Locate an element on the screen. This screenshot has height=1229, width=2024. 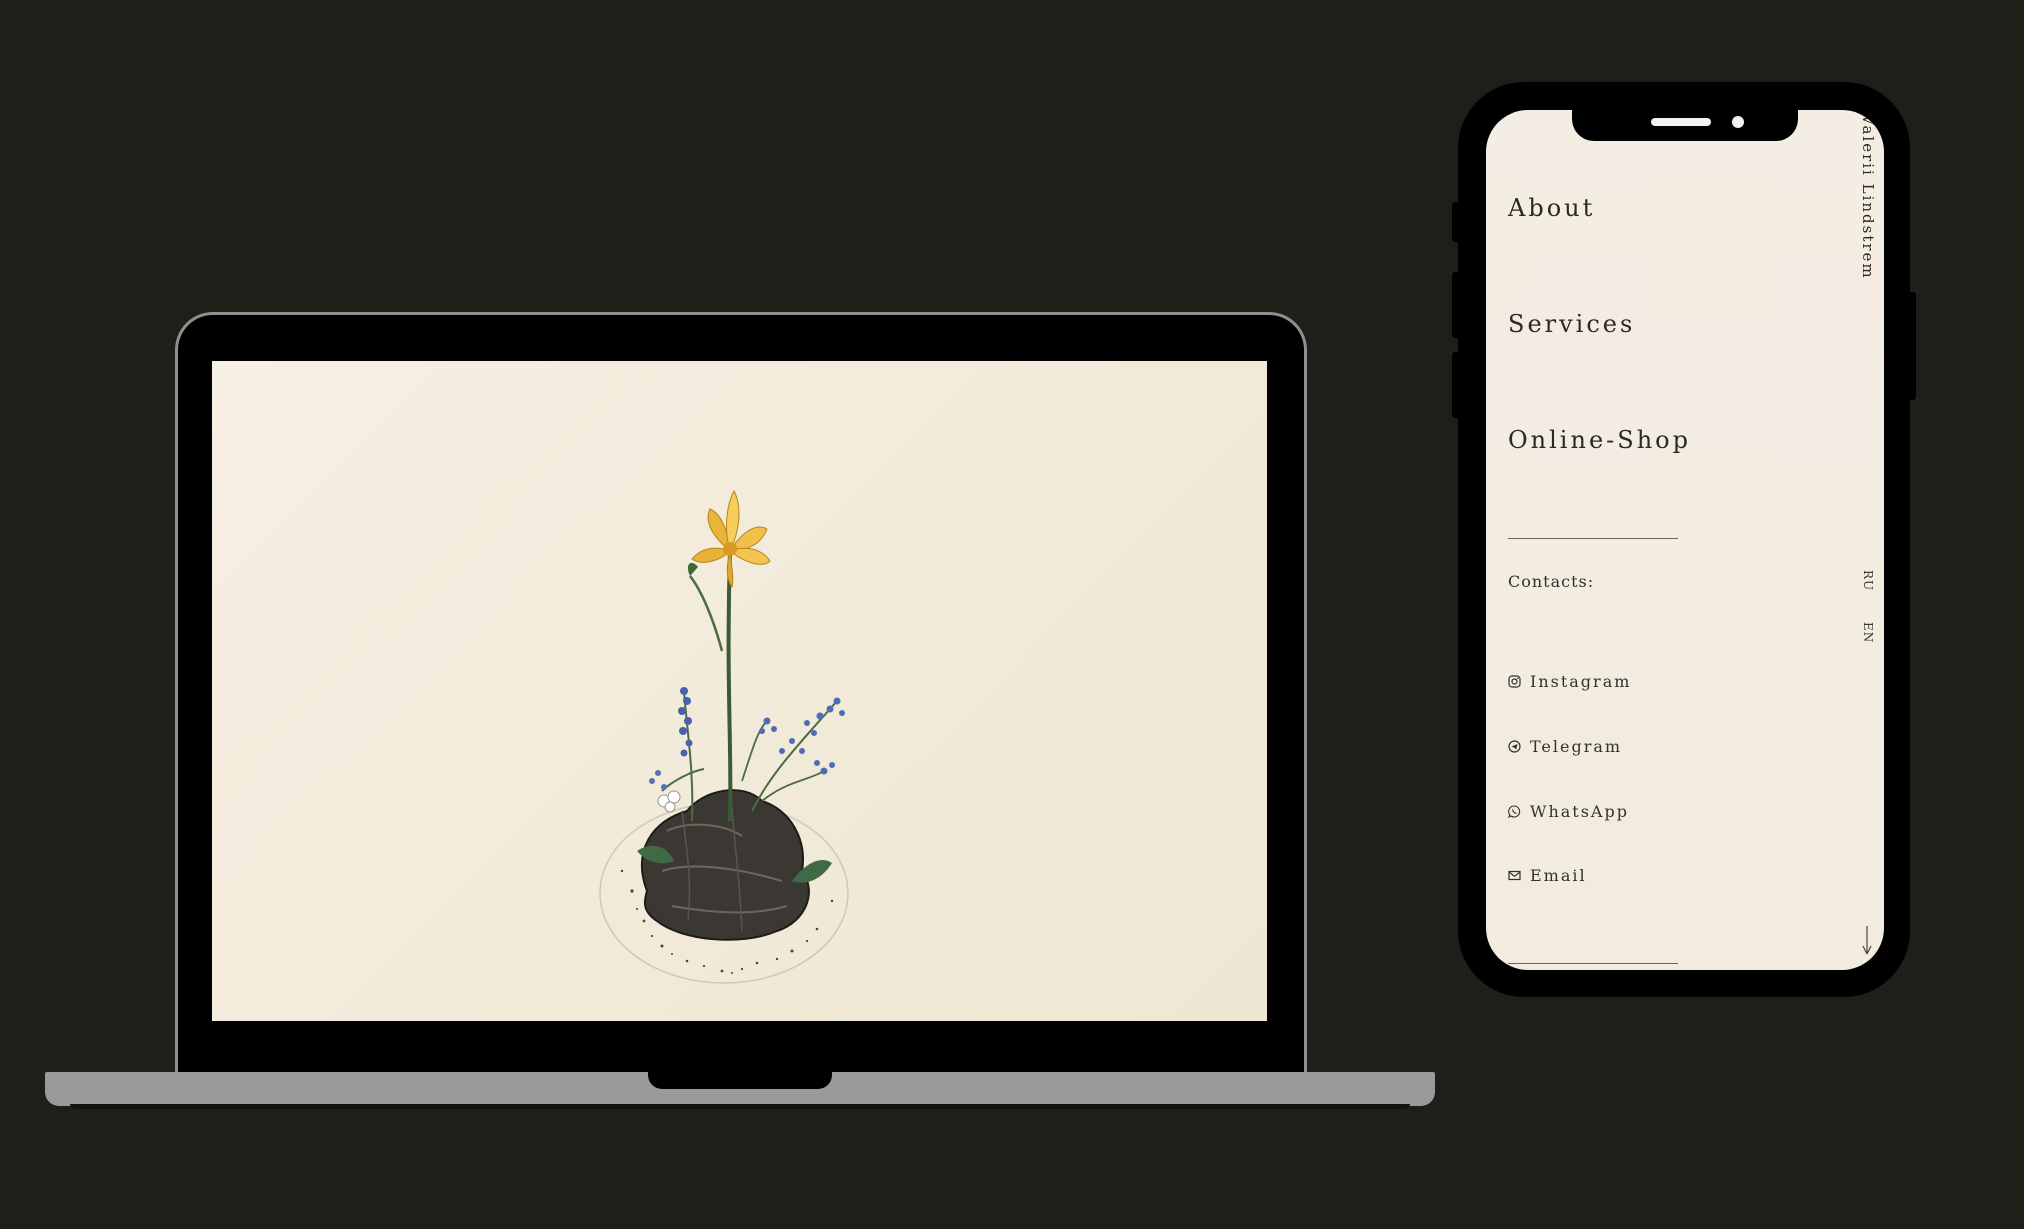
contact-telegram-link: Telegram is located at coordinates (1565, 746).